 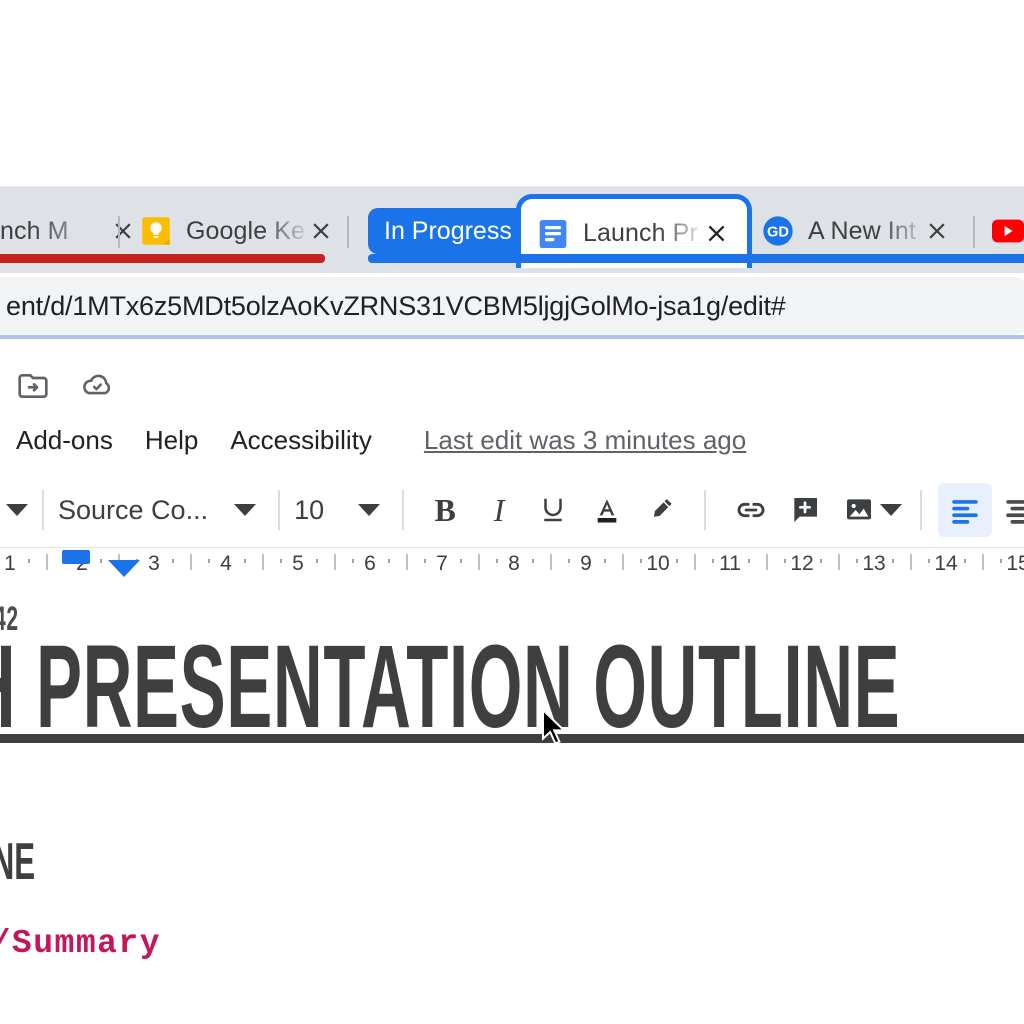 I want to click on doc-quick-actions, so click(x=65, y=386).